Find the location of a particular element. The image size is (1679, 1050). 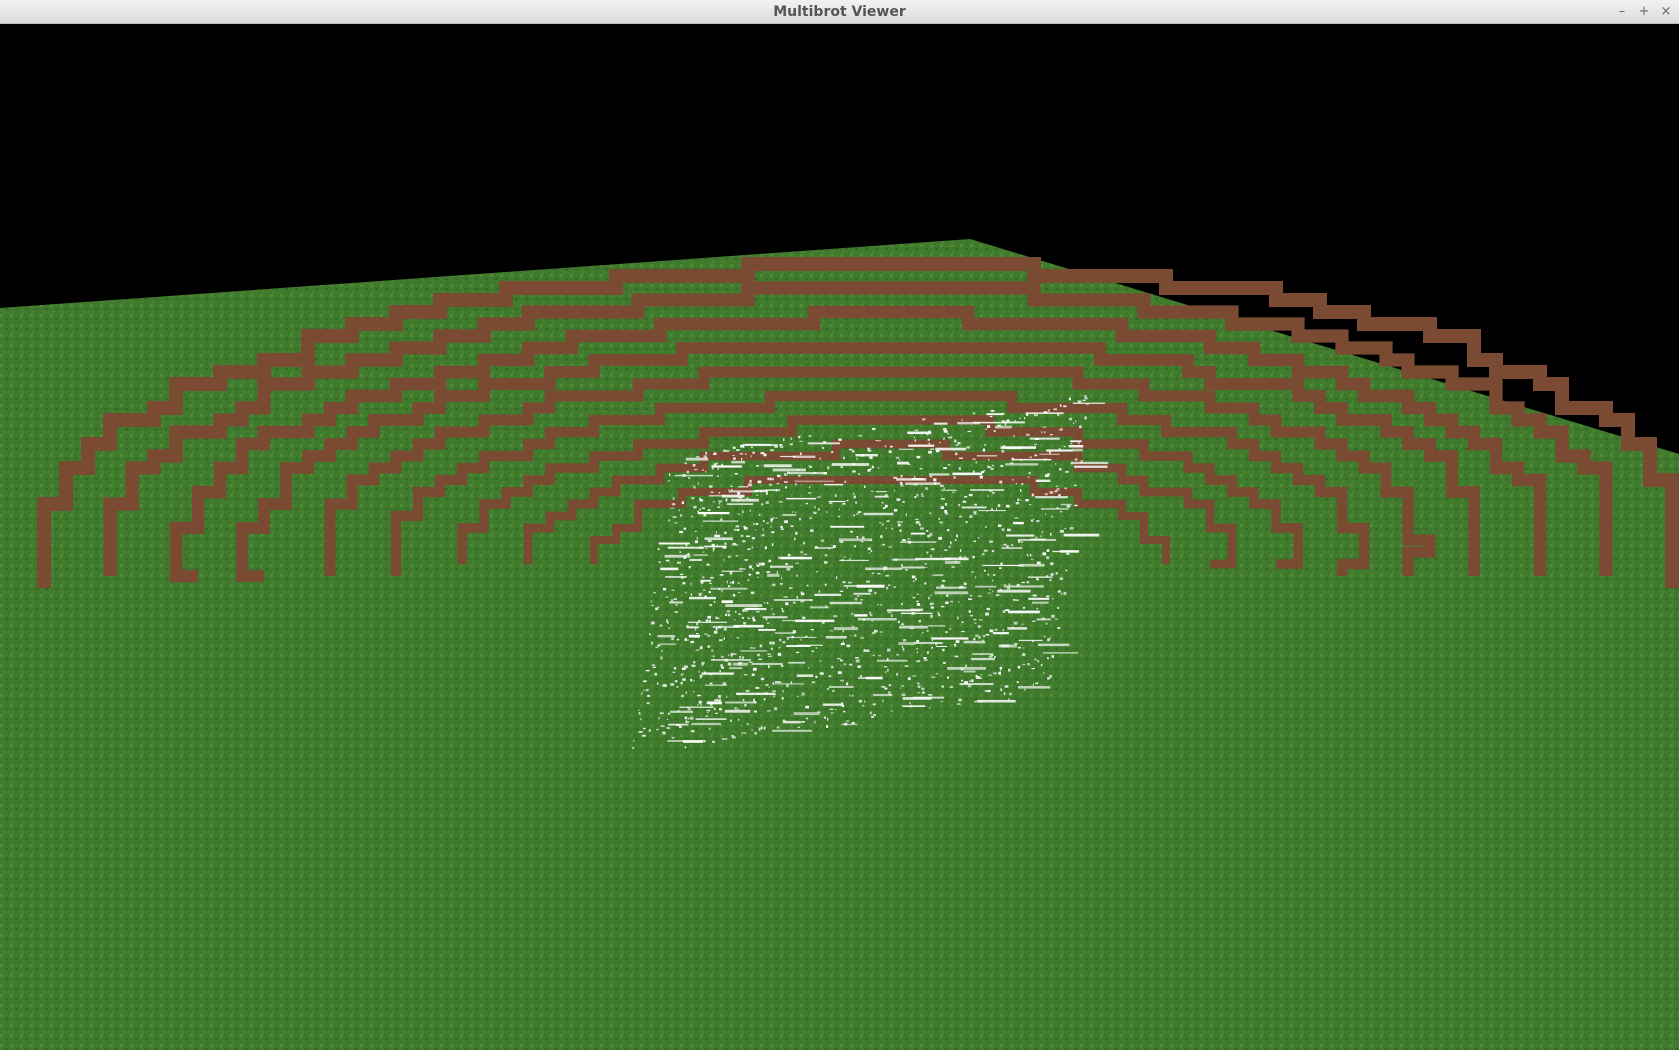

close-icon: × is located at coordinates (1666, 12).